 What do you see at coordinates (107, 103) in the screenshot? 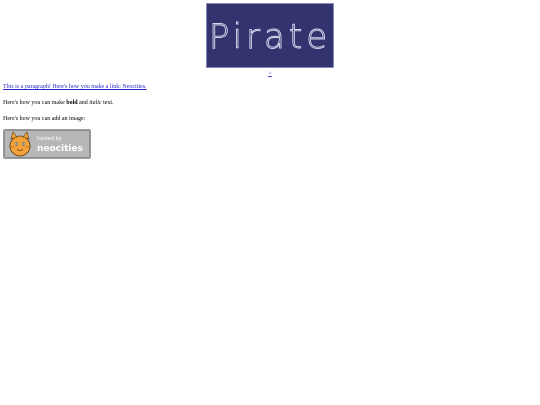
I see `paragraph-text: text.` at bounding box center [107, 103].